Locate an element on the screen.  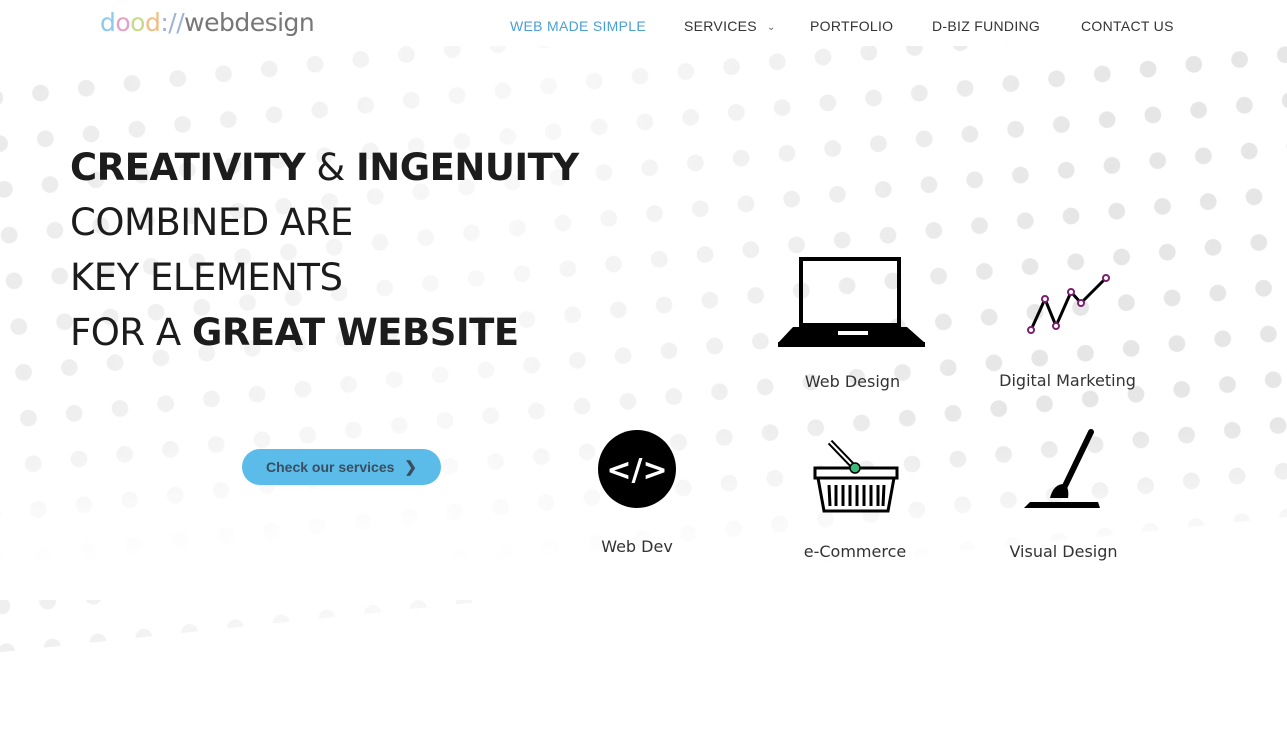
nav-item-services: SERVICES ⌄ is located at coordinates (730, 26).